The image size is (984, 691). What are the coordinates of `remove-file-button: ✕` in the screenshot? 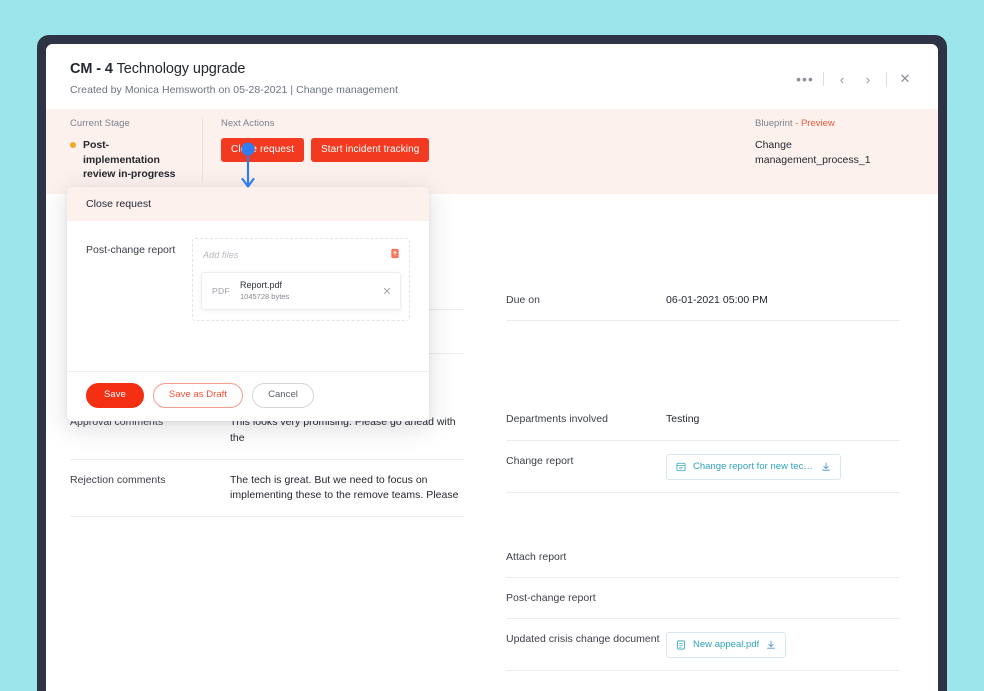 It's located at (387, 291).